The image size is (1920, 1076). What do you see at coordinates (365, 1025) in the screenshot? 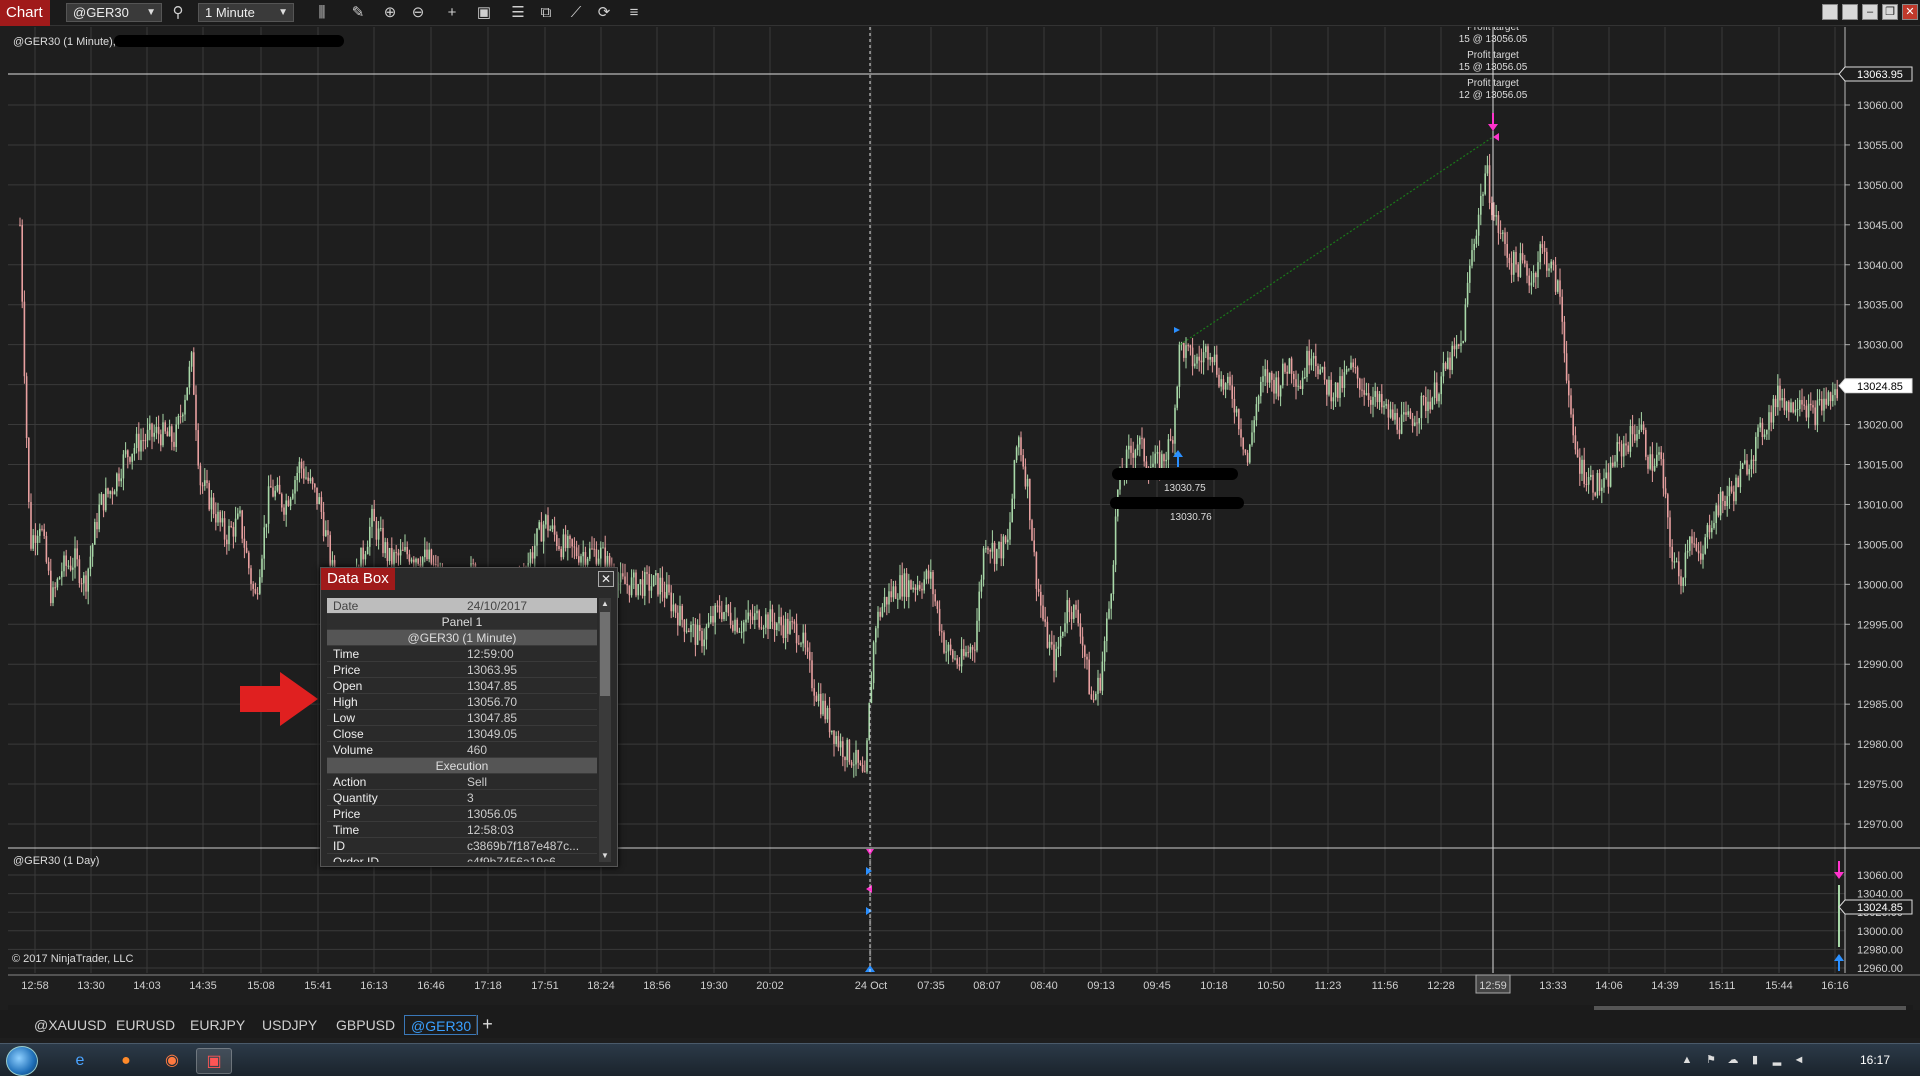
I see `tab-gbpusd: GBPUSD` at bounding box center [365, 1025].